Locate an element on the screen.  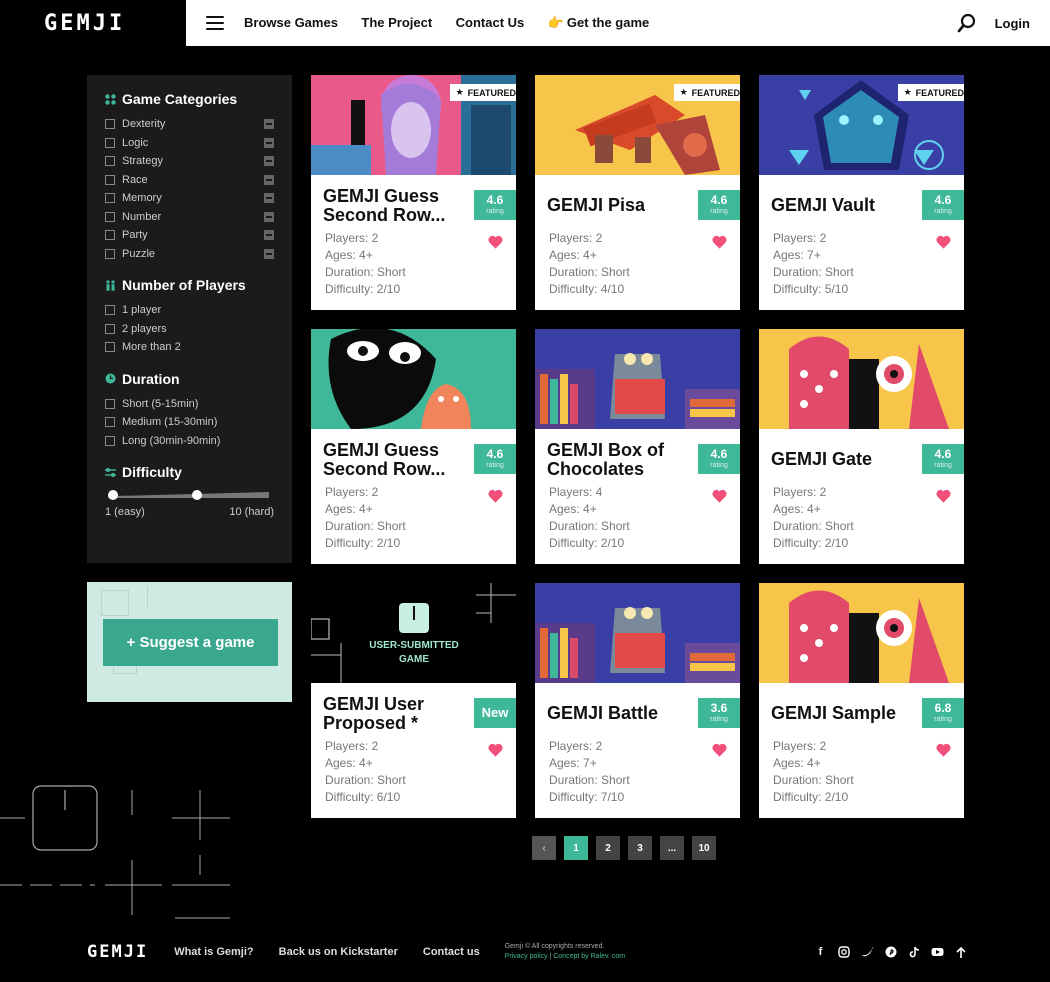
search-icon is located at coordinates (967, 23).